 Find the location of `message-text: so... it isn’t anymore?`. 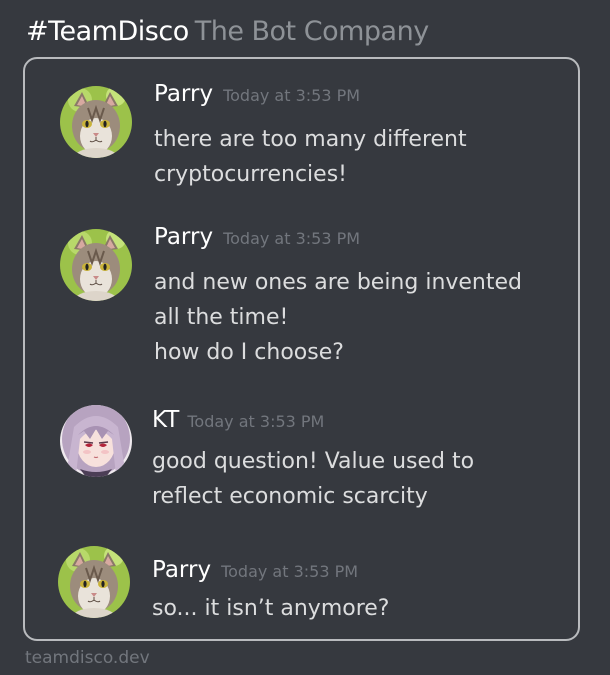

message-text: so... it isn’t anymore? is located at coordinates (270, 608).